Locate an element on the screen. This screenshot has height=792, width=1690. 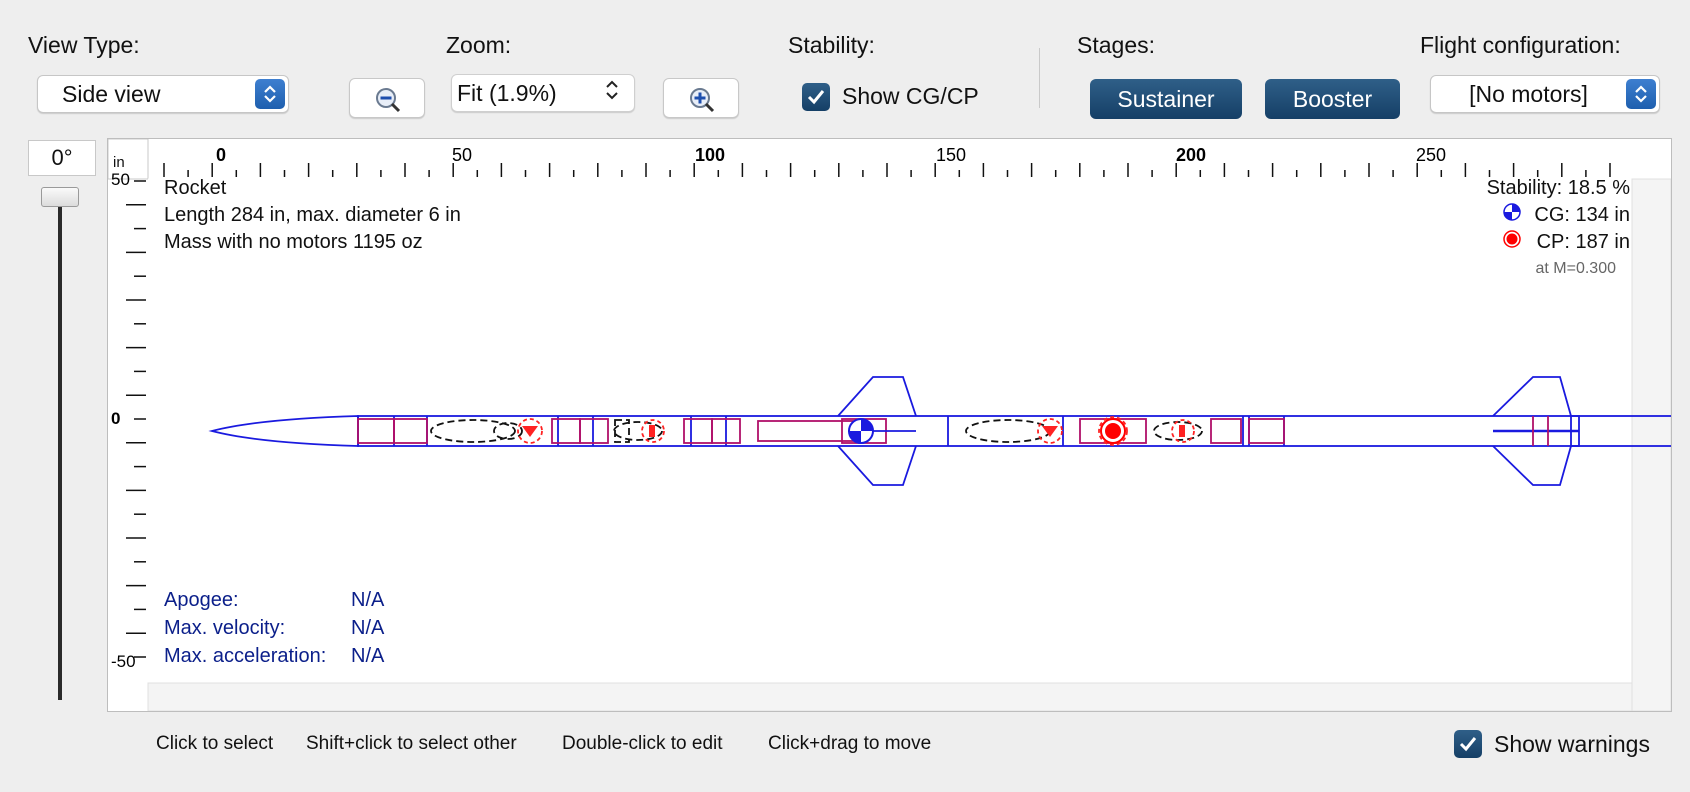
rocket-drawing is located at coordinates (939, 431).